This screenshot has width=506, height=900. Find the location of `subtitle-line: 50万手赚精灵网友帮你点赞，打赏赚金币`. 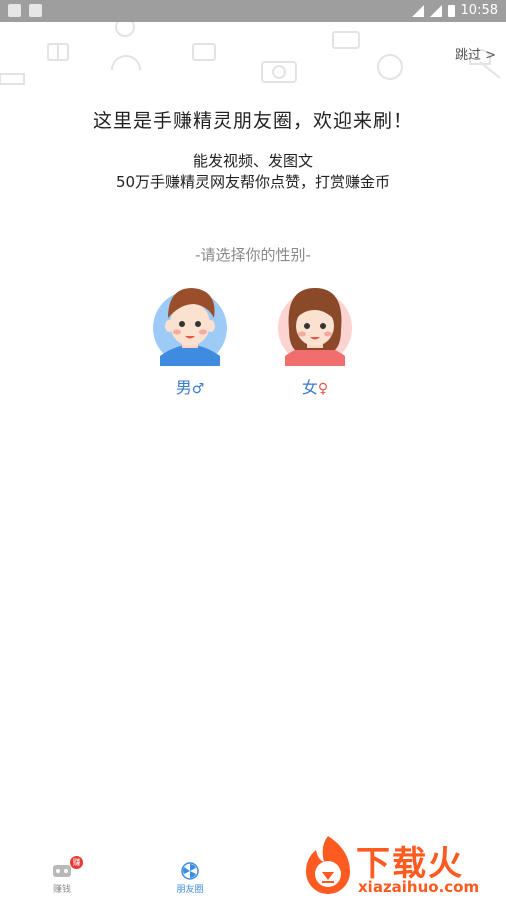

subtitle-line: 50万手赚精灵网友帮你点赞，打赏赚金币 is located at coordinates (253, 182).